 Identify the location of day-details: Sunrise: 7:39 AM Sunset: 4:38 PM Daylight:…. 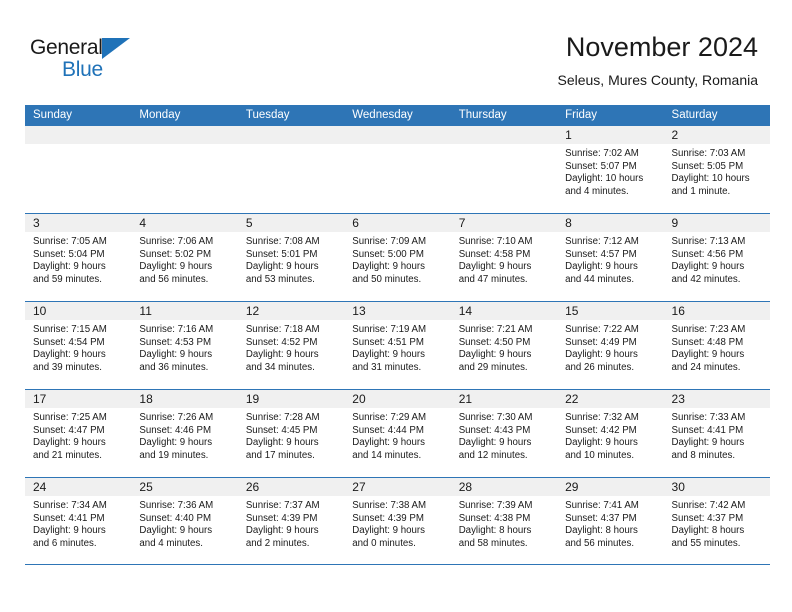
(504, 523).